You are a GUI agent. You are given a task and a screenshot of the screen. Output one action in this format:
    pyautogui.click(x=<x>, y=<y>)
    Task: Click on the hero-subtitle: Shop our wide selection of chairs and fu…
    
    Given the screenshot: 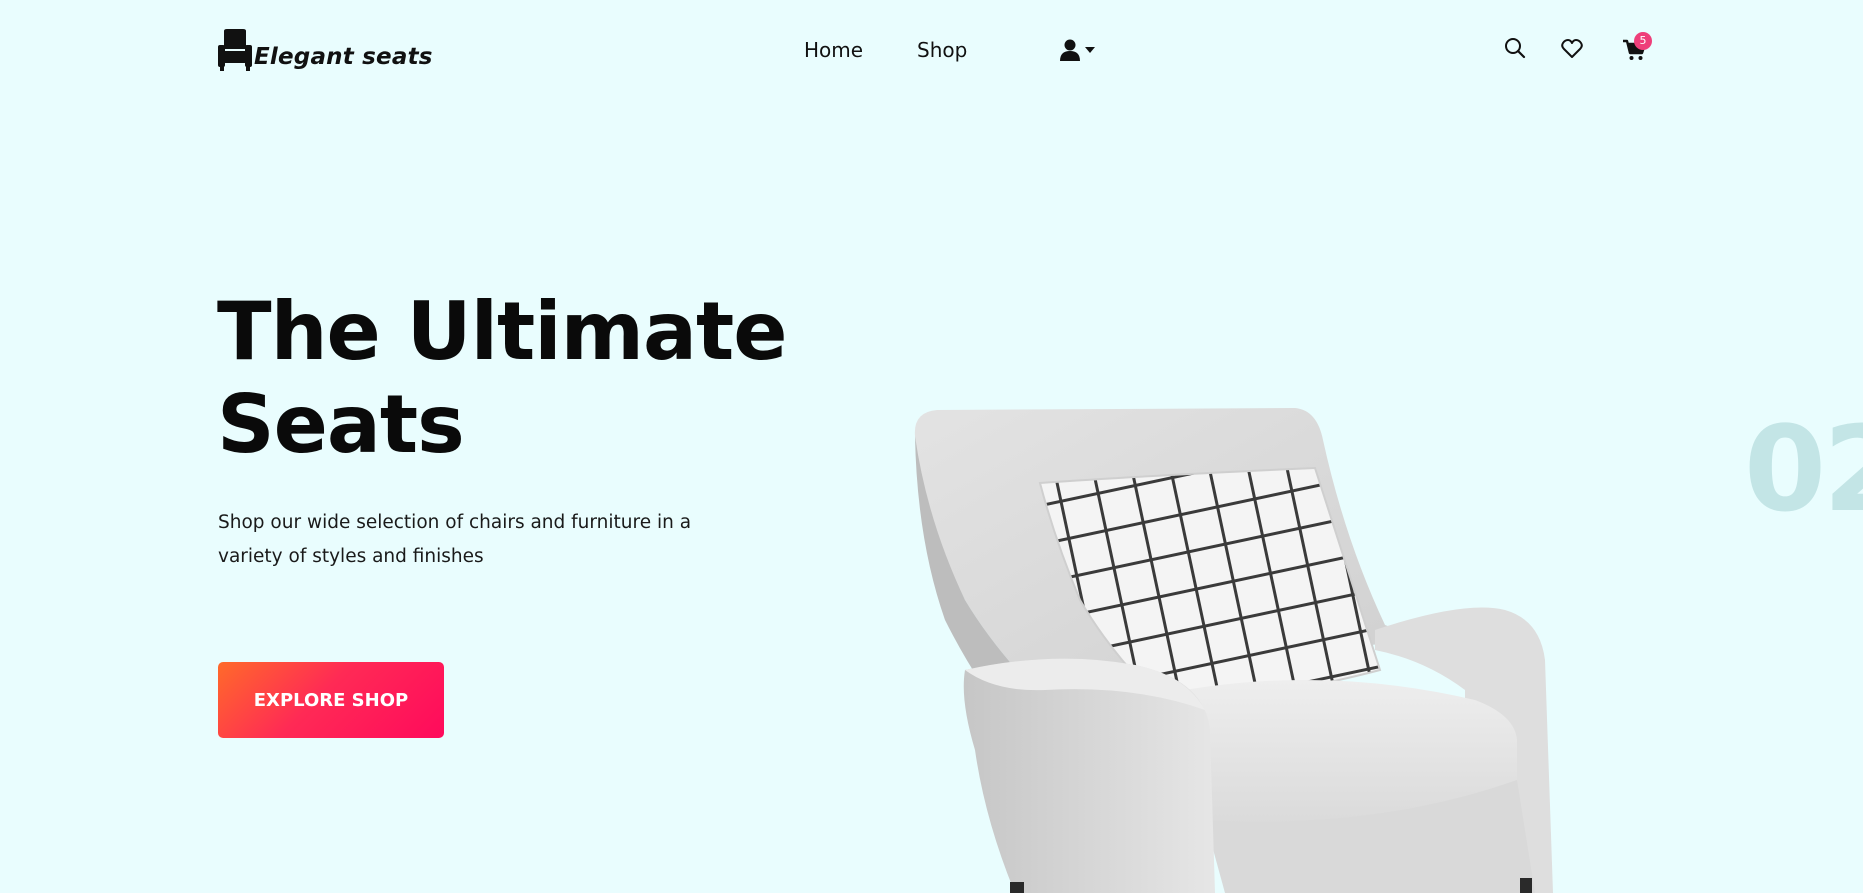 What is the action you would take?
    pyautogui.click(x=455, y=539)
    